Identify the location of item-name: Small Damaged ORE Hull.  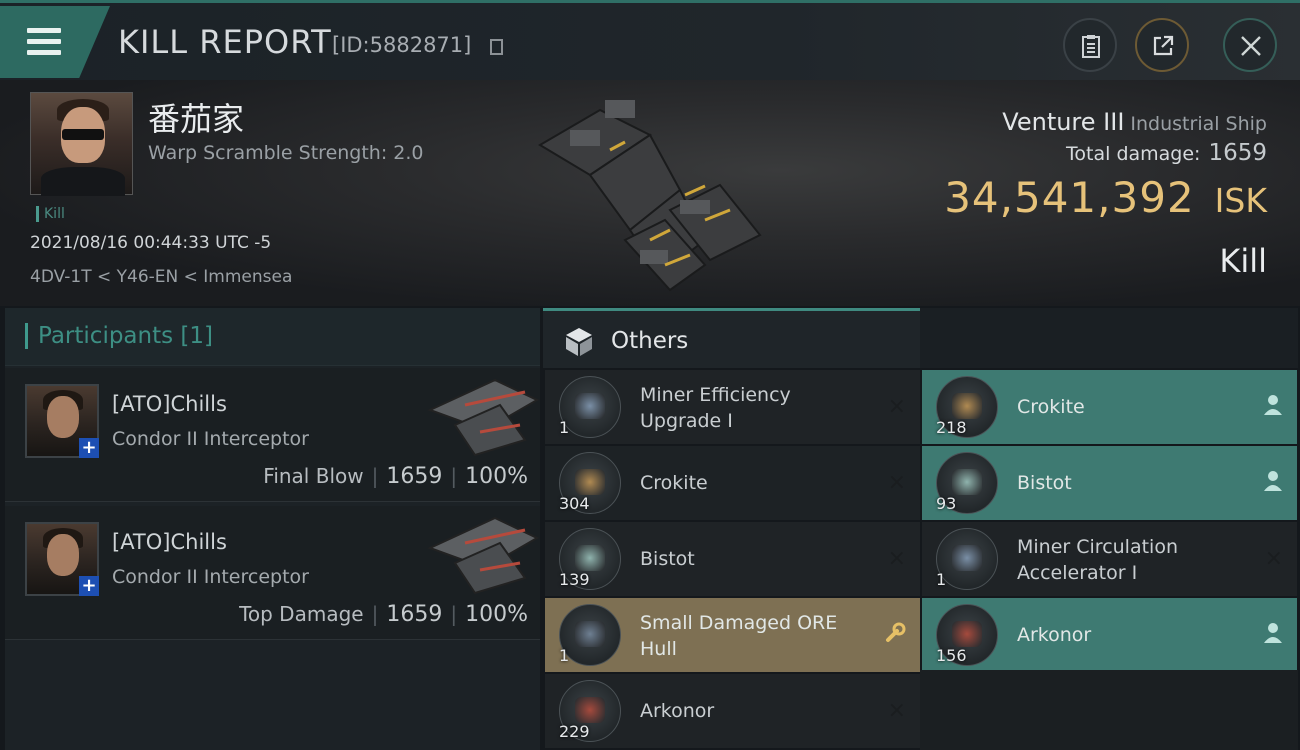
(755, 636).